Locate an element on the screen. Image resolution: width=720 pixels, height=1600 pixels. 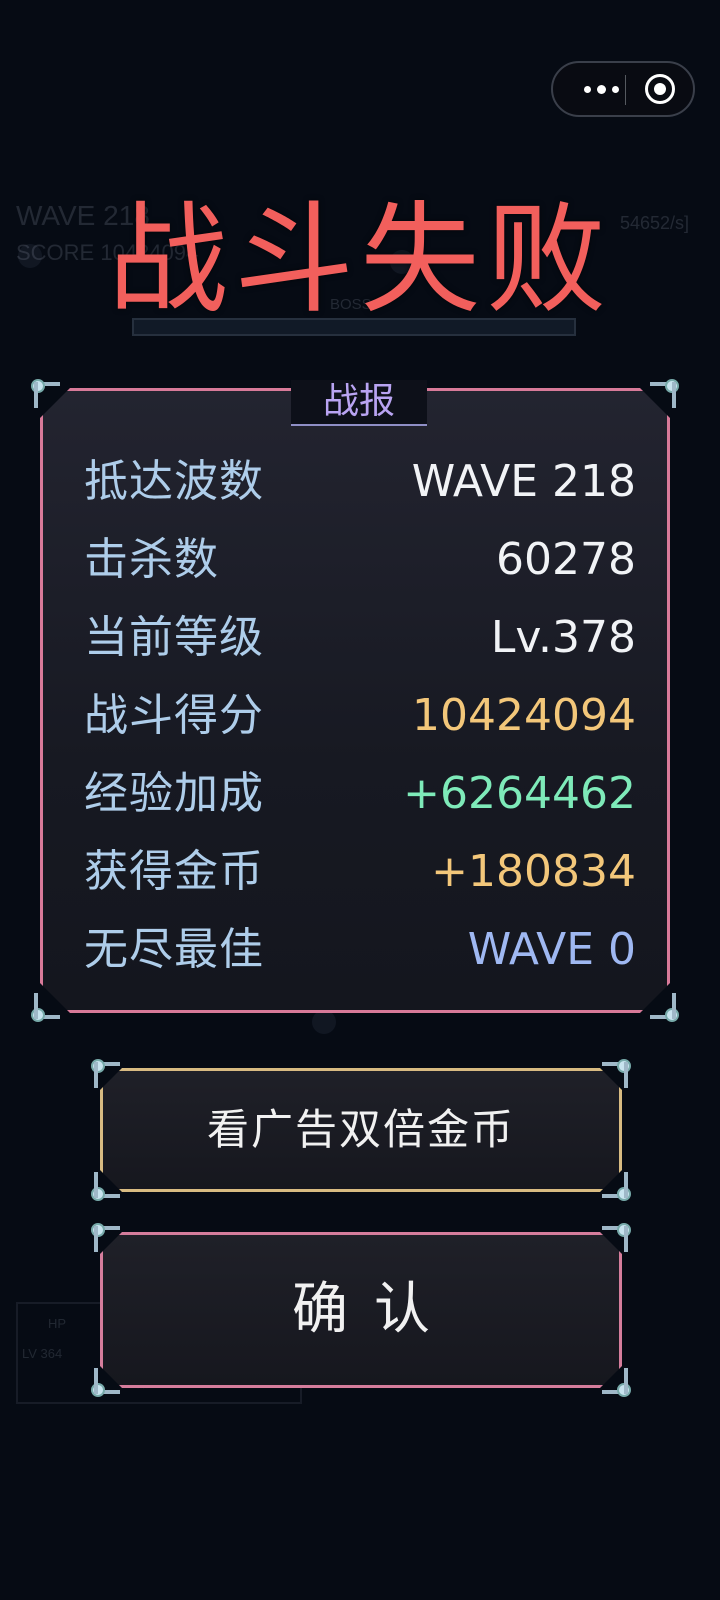
miniprogram-capsule is located at coordinates (623, 89).